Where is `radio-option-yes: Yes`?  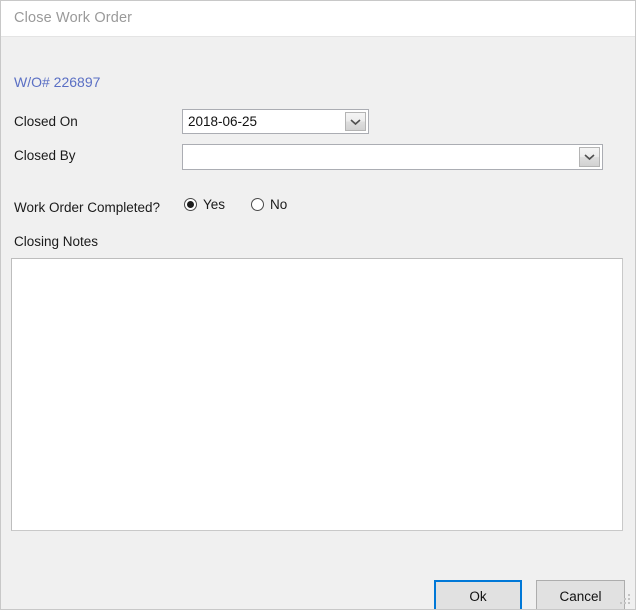
radio-option-yes: Yes is located at coordinates (204, 204).